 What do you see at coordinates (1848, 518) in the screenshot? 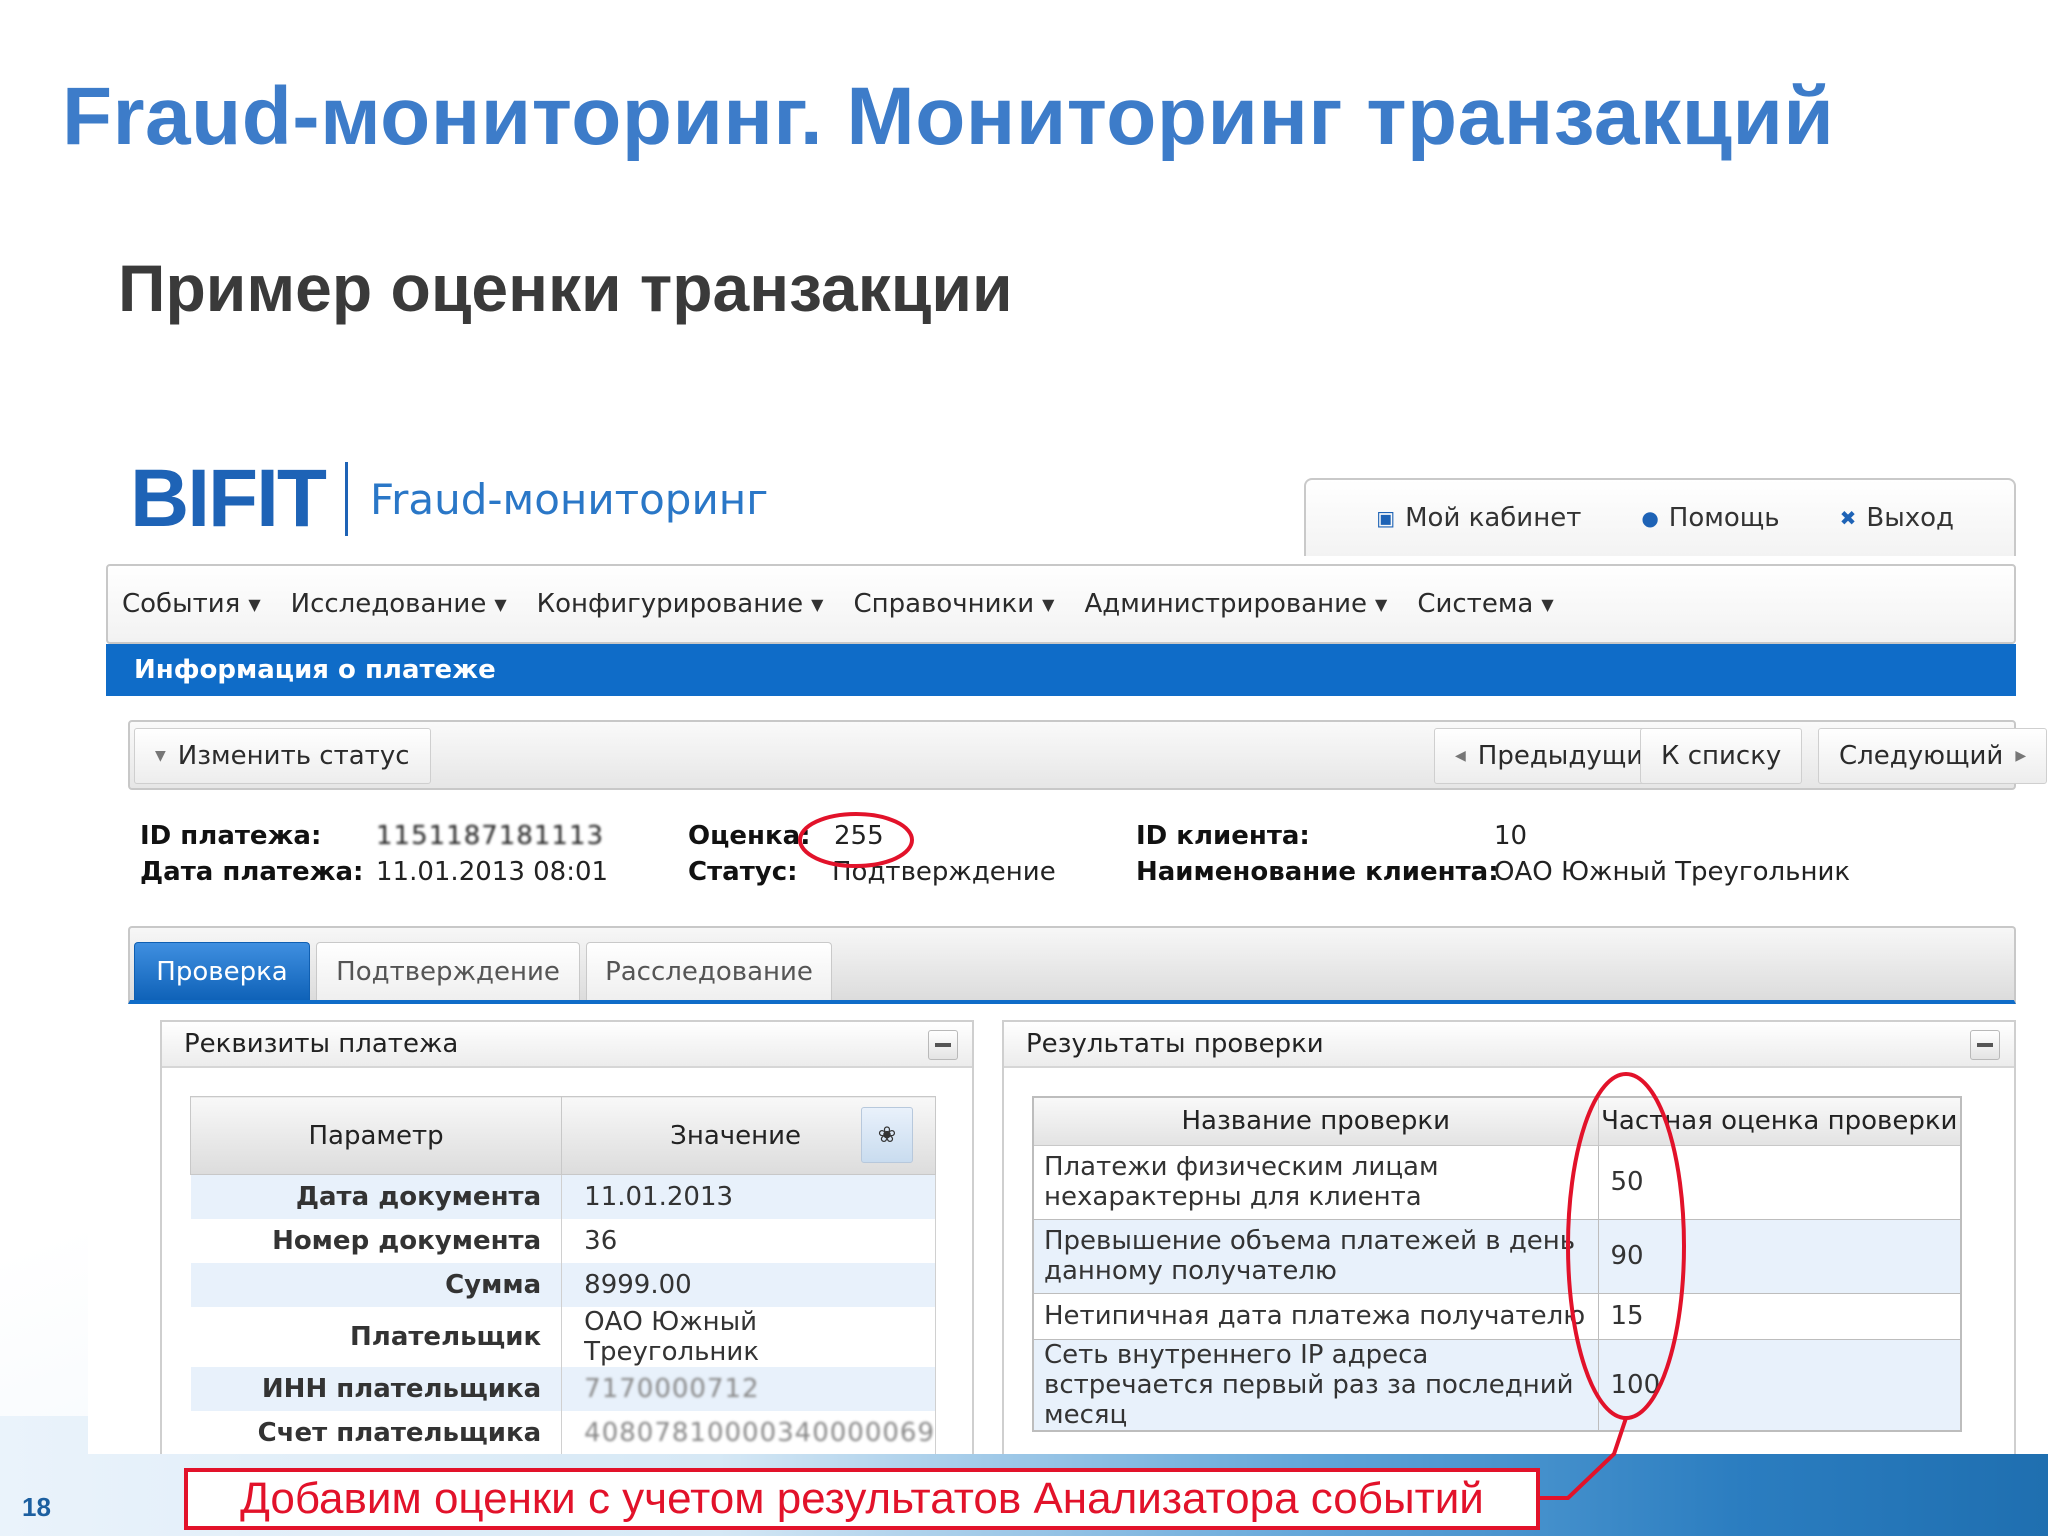
I see `close-icon: ✖` at bounding box center [1848, 518].